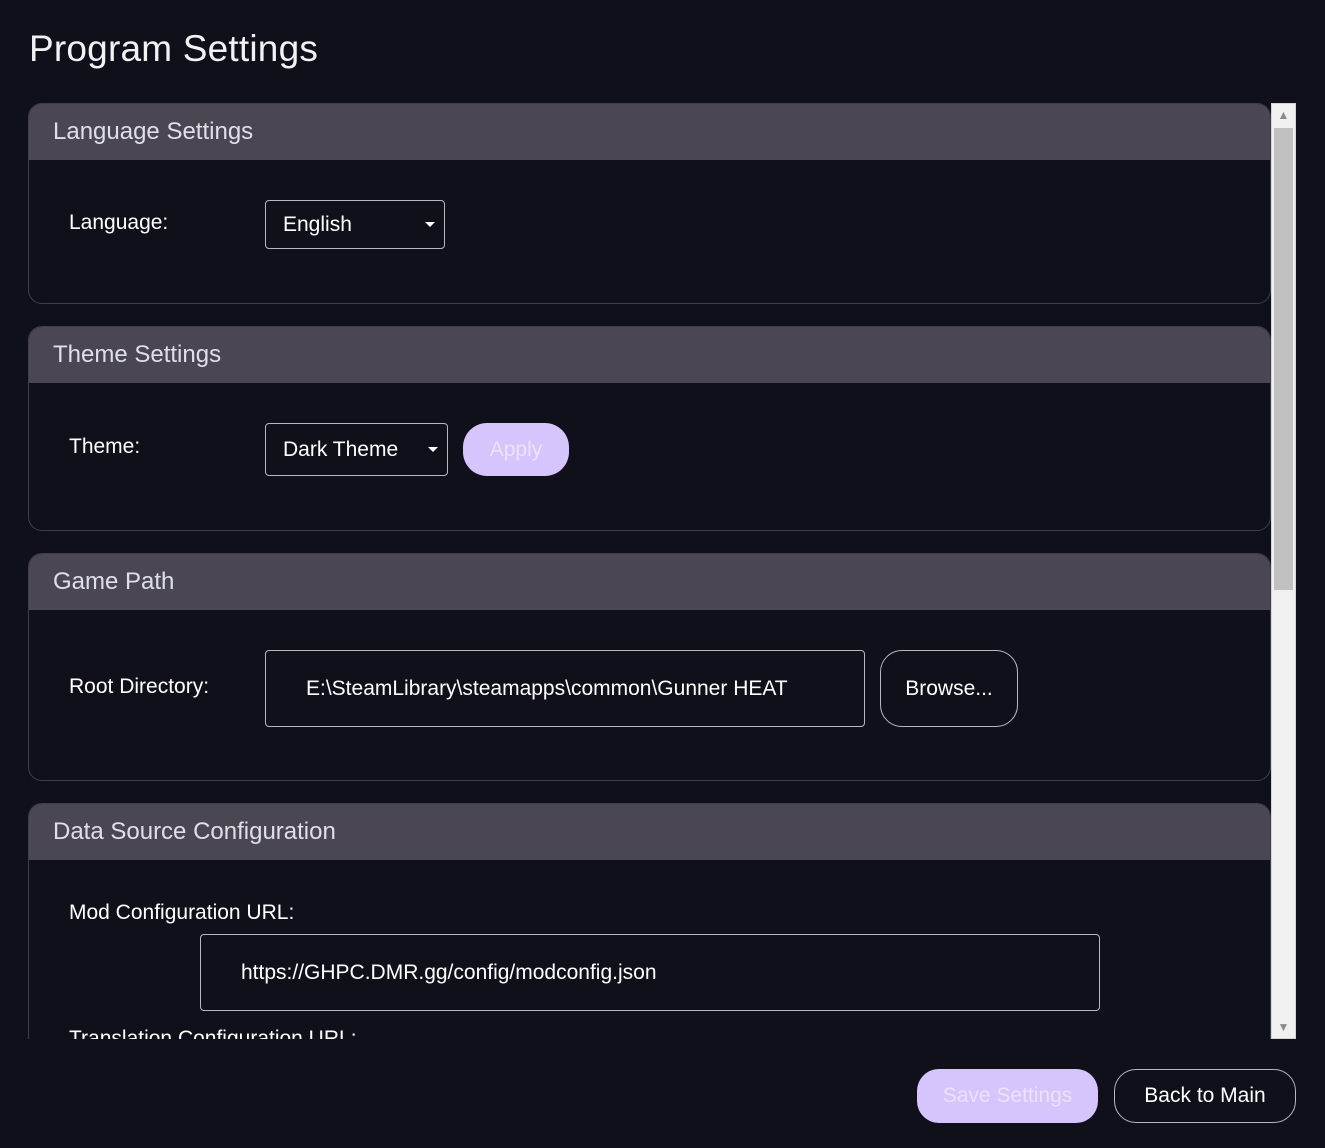 This screenshot has height=1148, width=1325. What do you see at coordinates (1283, 1027) in the screenshot?
I see `scroll-down-icon: ▼` at bounding box center [1283, 1027].